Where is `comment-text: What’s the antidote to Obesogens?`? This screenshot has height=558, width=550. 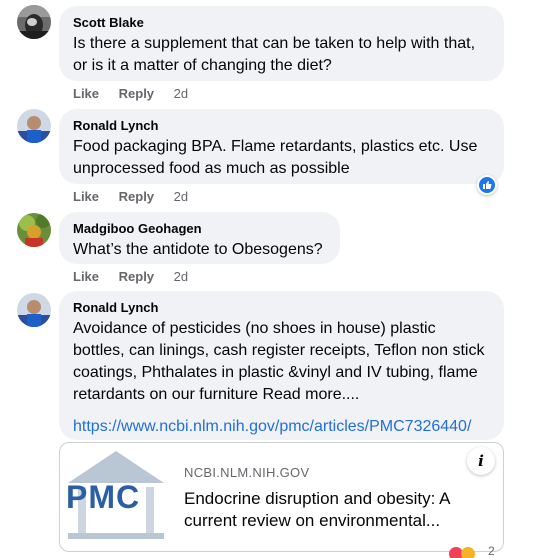 comment-text: What’s the antidote to Obesogens? is located at coordinates (198, 249).